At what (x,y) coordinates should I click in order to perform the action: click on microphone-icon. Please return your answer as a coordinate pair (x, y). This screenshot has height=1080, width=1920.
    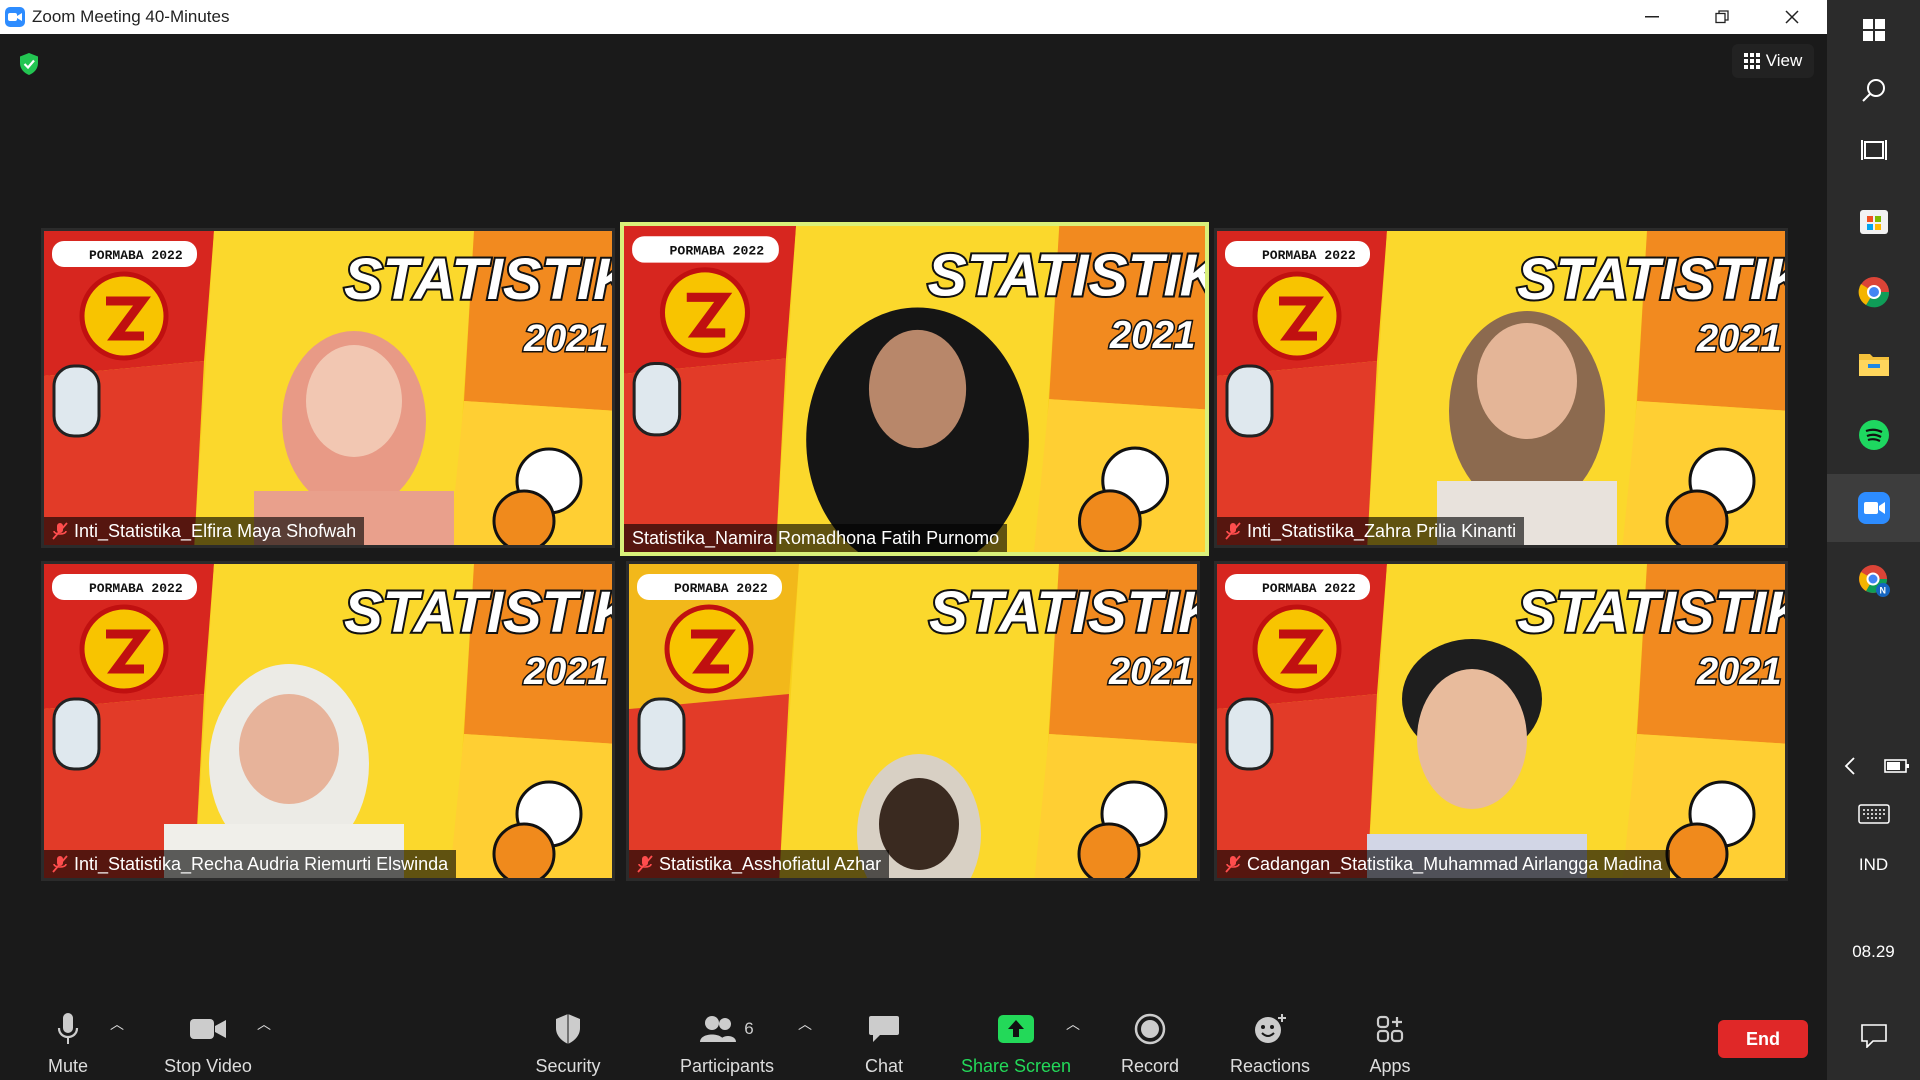
    Looking at the image, I should click on (68, 1029).